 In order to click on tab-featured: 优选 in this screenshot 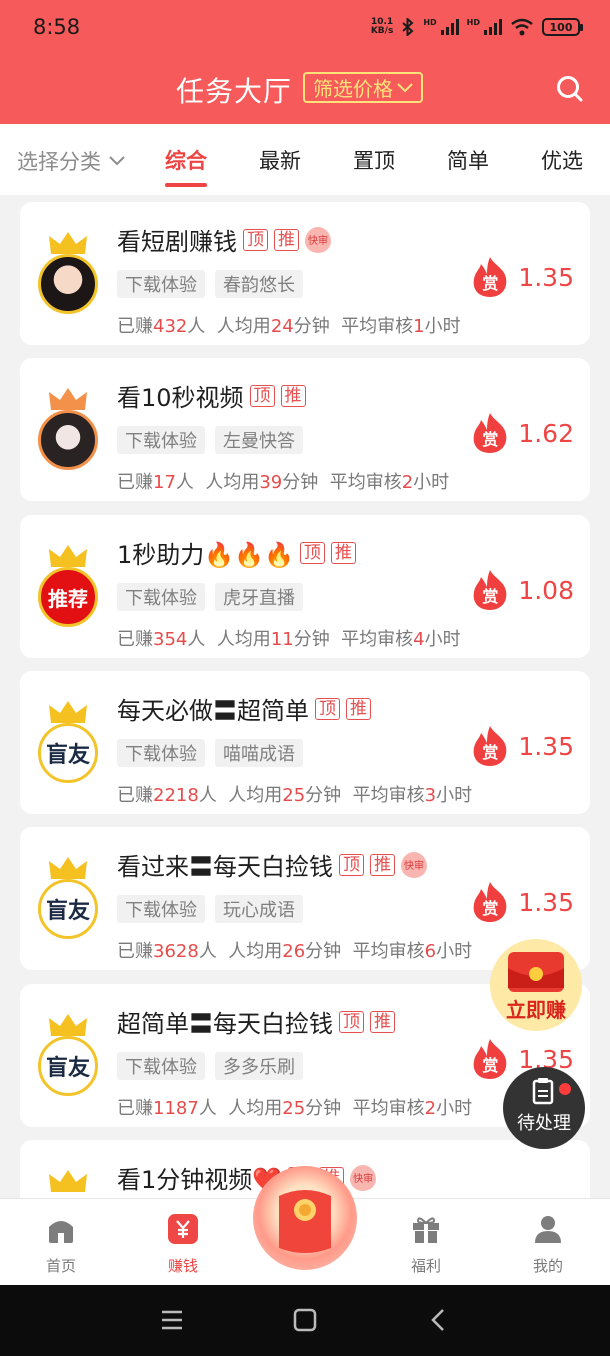, I will do `click(562, 160)`.